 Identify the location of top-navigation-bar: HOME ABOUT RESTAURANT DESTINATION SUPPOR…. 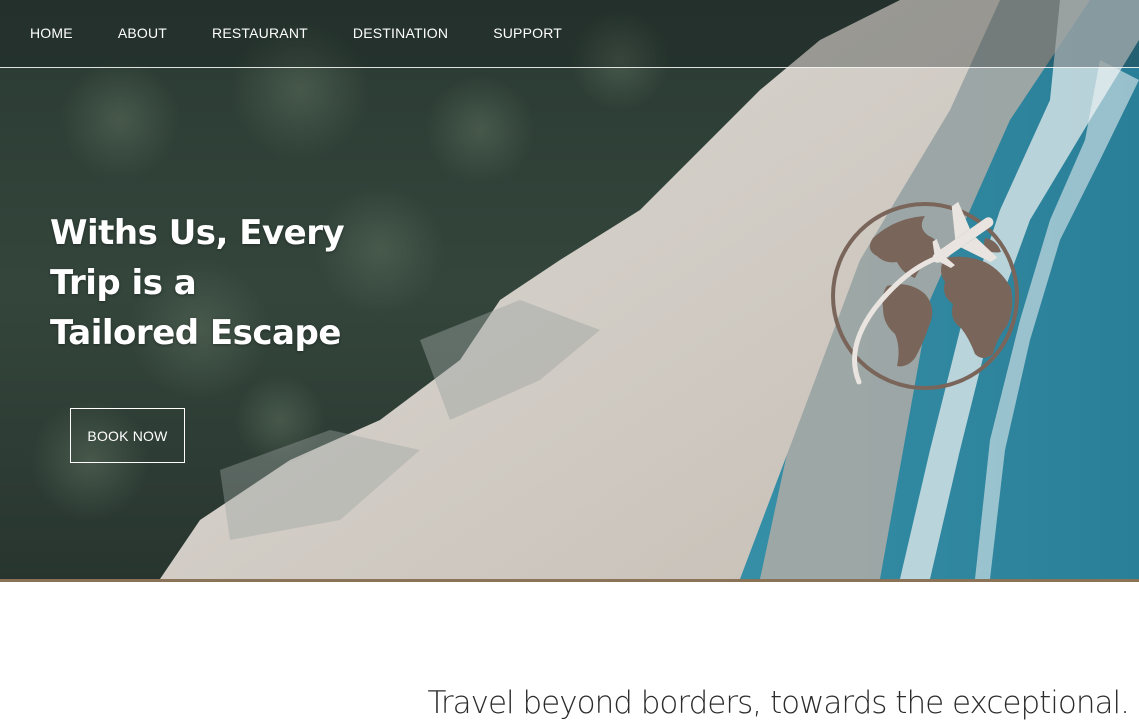
(569, 34).